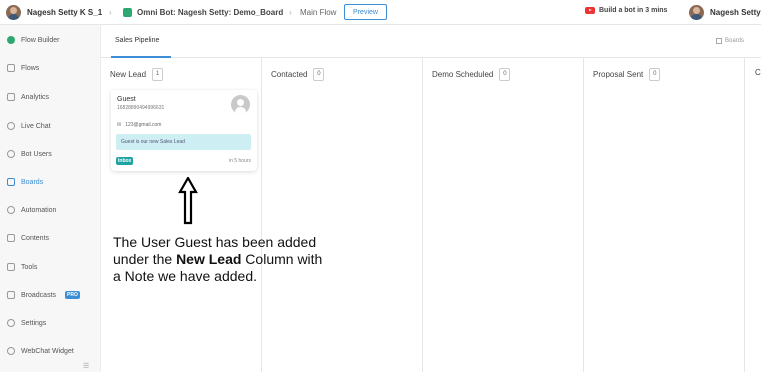 The width and height of the screenshot is (761, 372). I want to click on lead-name: Guest, so click(126, 99).